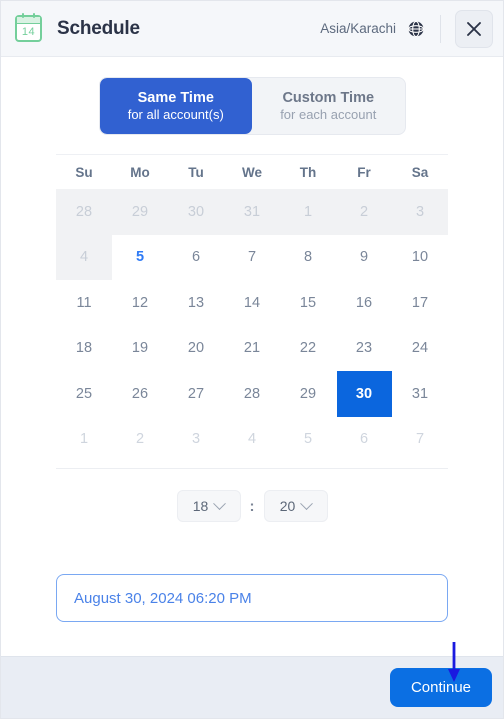 The image size is (504, 719). I want to click on time-picker-row: 18 : 20, so click(252, 506).